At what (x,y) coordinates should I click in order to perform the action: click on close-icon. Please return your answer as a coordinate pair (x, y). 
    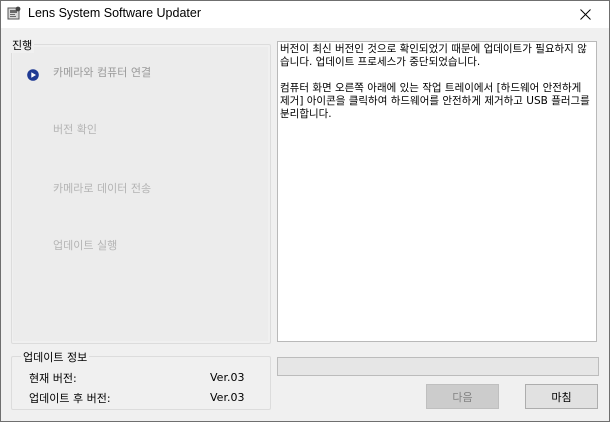
    Looking at the image, I should click on (585, 14).